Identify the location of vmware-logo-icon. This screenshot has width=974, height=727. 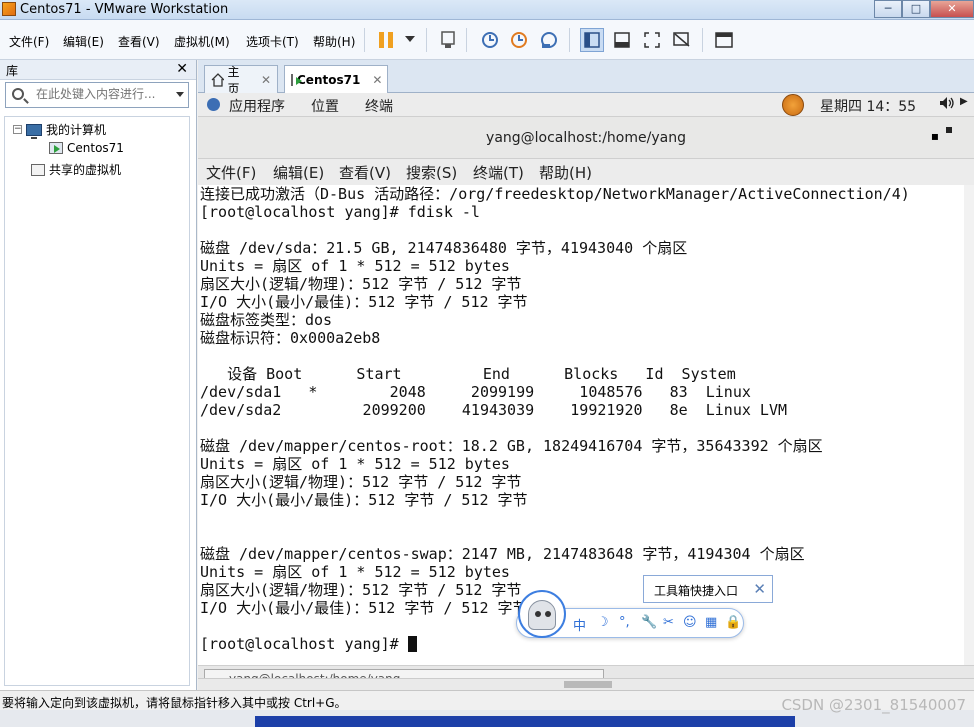
(9, 9).